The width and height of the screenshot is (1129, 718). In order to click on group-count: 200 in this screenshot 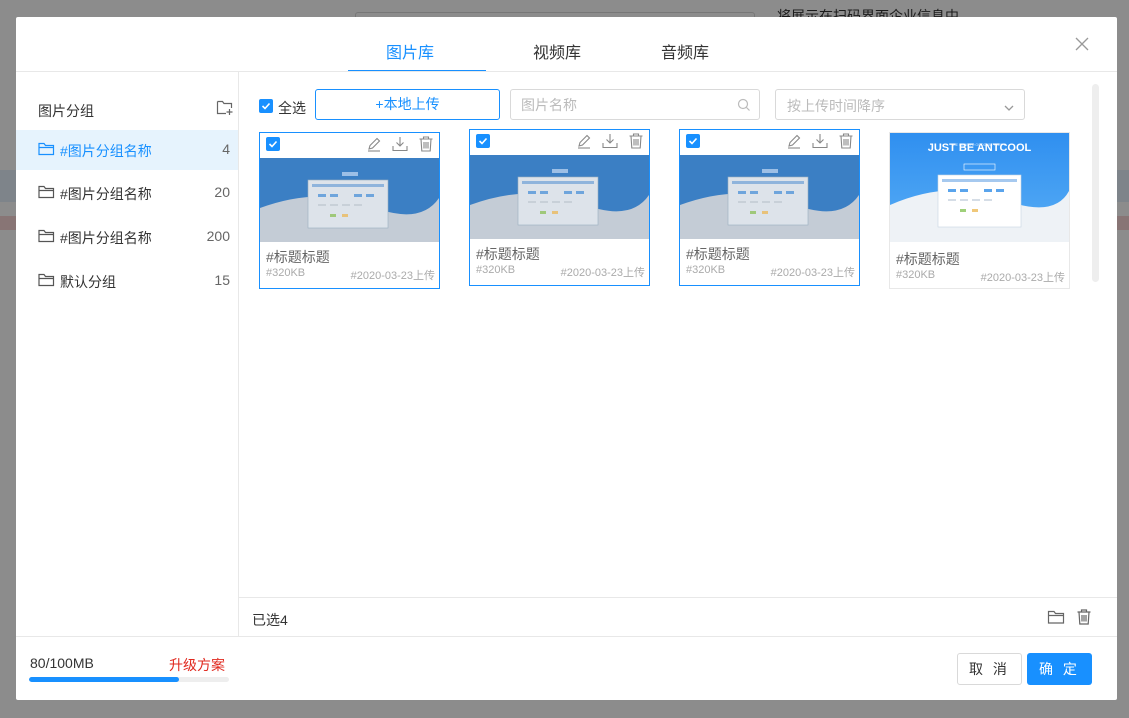, I will do `click(218, 236)`.